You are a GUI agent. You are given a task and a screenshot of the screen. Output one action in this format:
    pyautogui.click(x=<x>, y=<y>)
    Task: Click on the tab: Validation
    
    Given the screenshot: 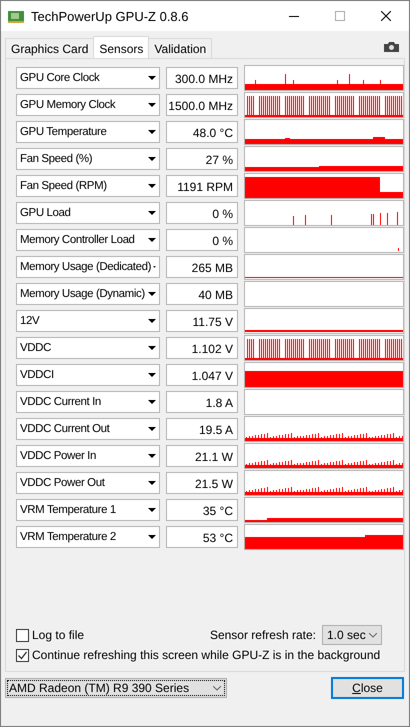 What is the action you would take?
    pyautogui.click(x=180, y=48)
    